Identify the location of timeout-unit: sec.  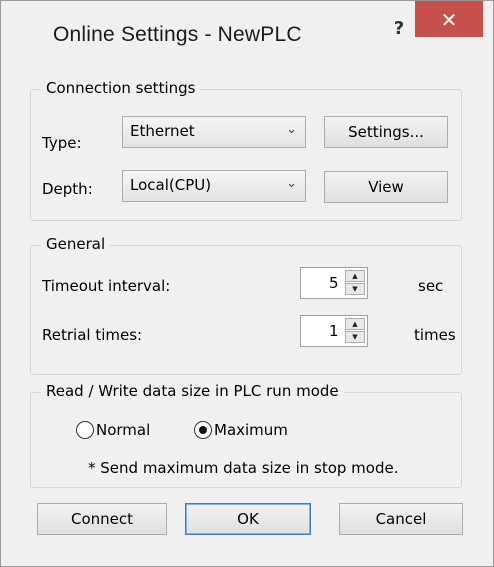
(431, 286).